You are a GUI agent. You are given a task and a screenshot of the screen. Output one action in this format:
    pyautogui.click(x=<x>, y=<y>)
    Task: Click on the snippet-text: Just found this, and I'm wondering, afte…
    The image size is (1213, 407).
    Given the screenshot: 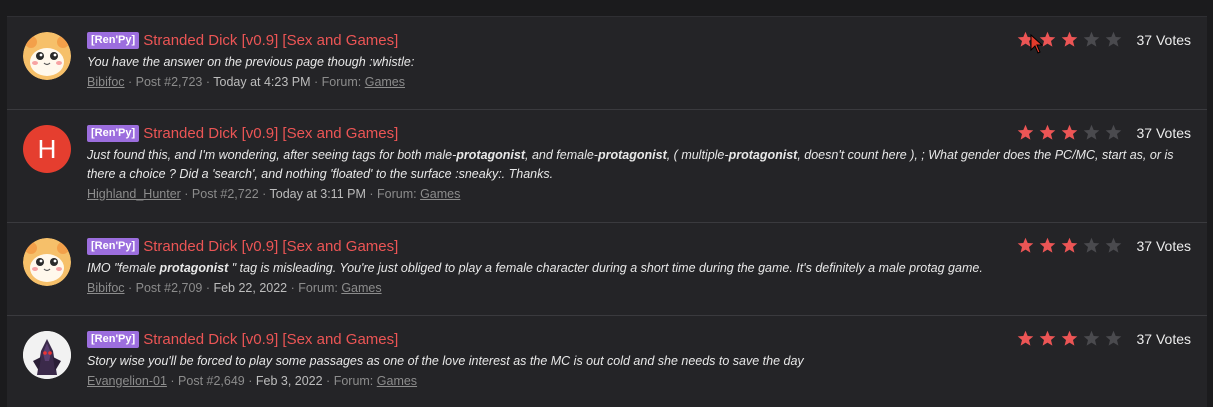 What is the action you would take?
    pyautogui.click(x=272, y=155)
    